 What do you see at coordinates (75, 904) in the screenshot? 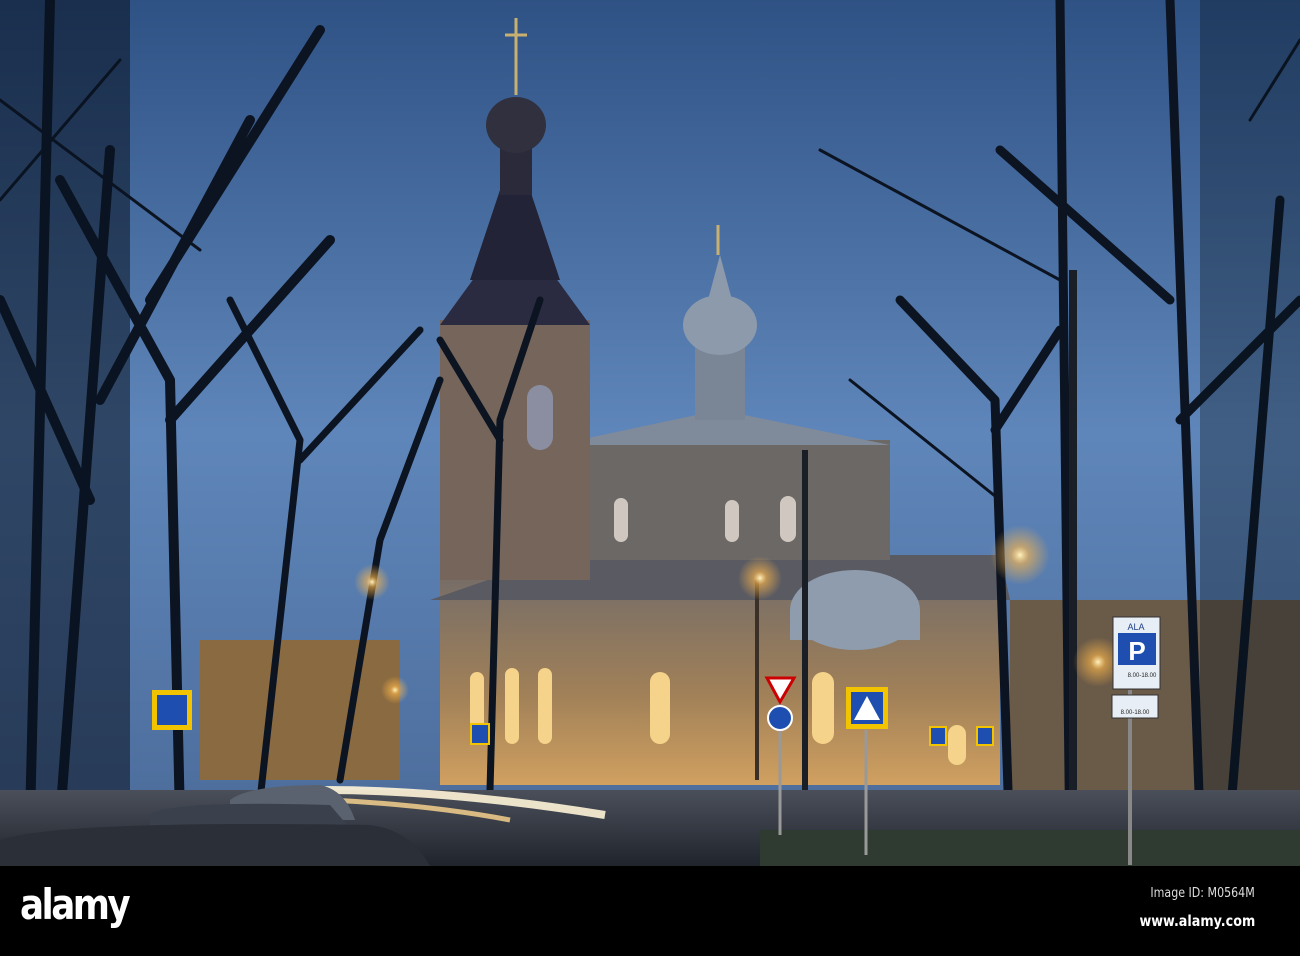
I see `alamy-logo: alamy` at bounding box center [75, 904].